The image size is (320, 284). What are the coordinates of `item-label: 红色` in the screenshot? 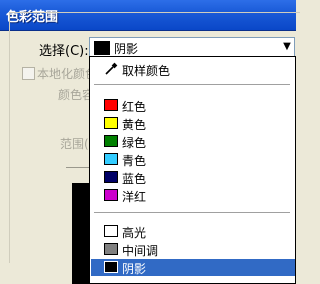 It's located at (134, 107).